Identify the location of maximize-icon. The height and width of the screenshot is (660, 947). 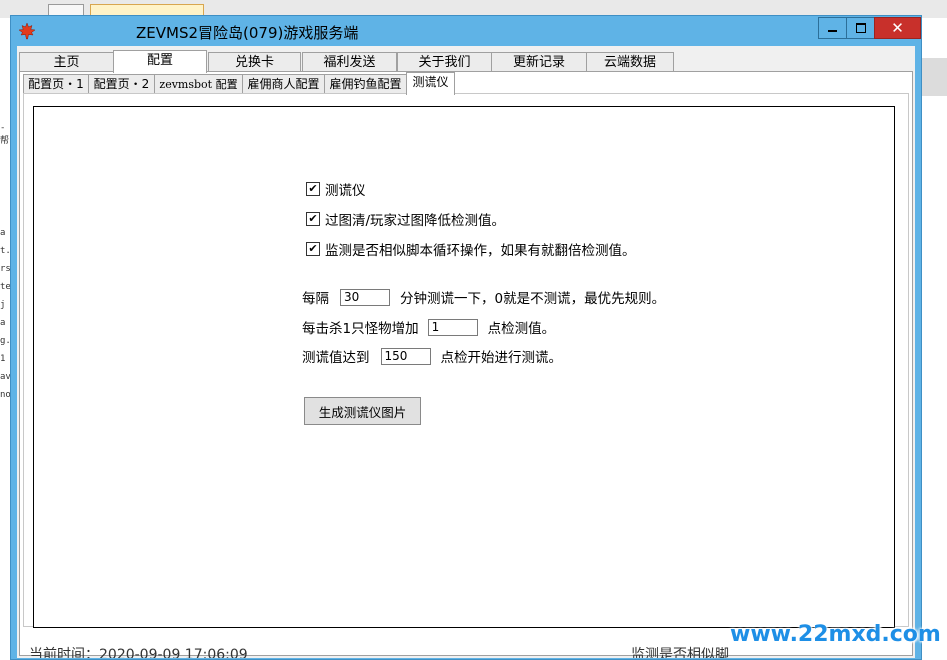
(860, 28).